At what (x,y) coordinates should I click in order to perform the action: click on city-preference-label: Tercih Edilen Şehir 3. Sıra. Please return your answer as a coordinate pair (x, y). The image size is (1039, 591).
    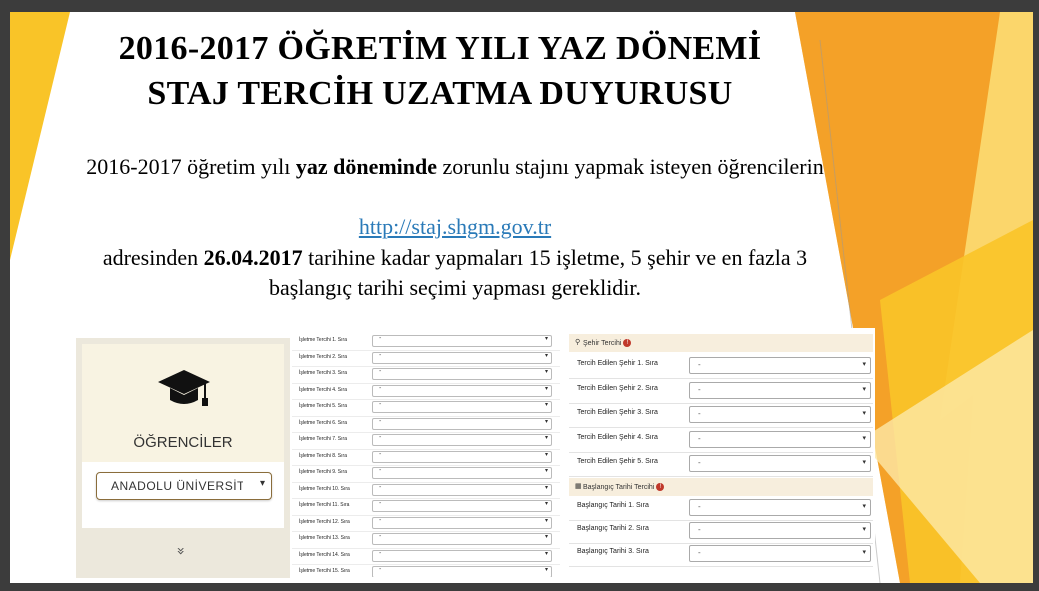
    Looking at the image, I should click on (617, 412).